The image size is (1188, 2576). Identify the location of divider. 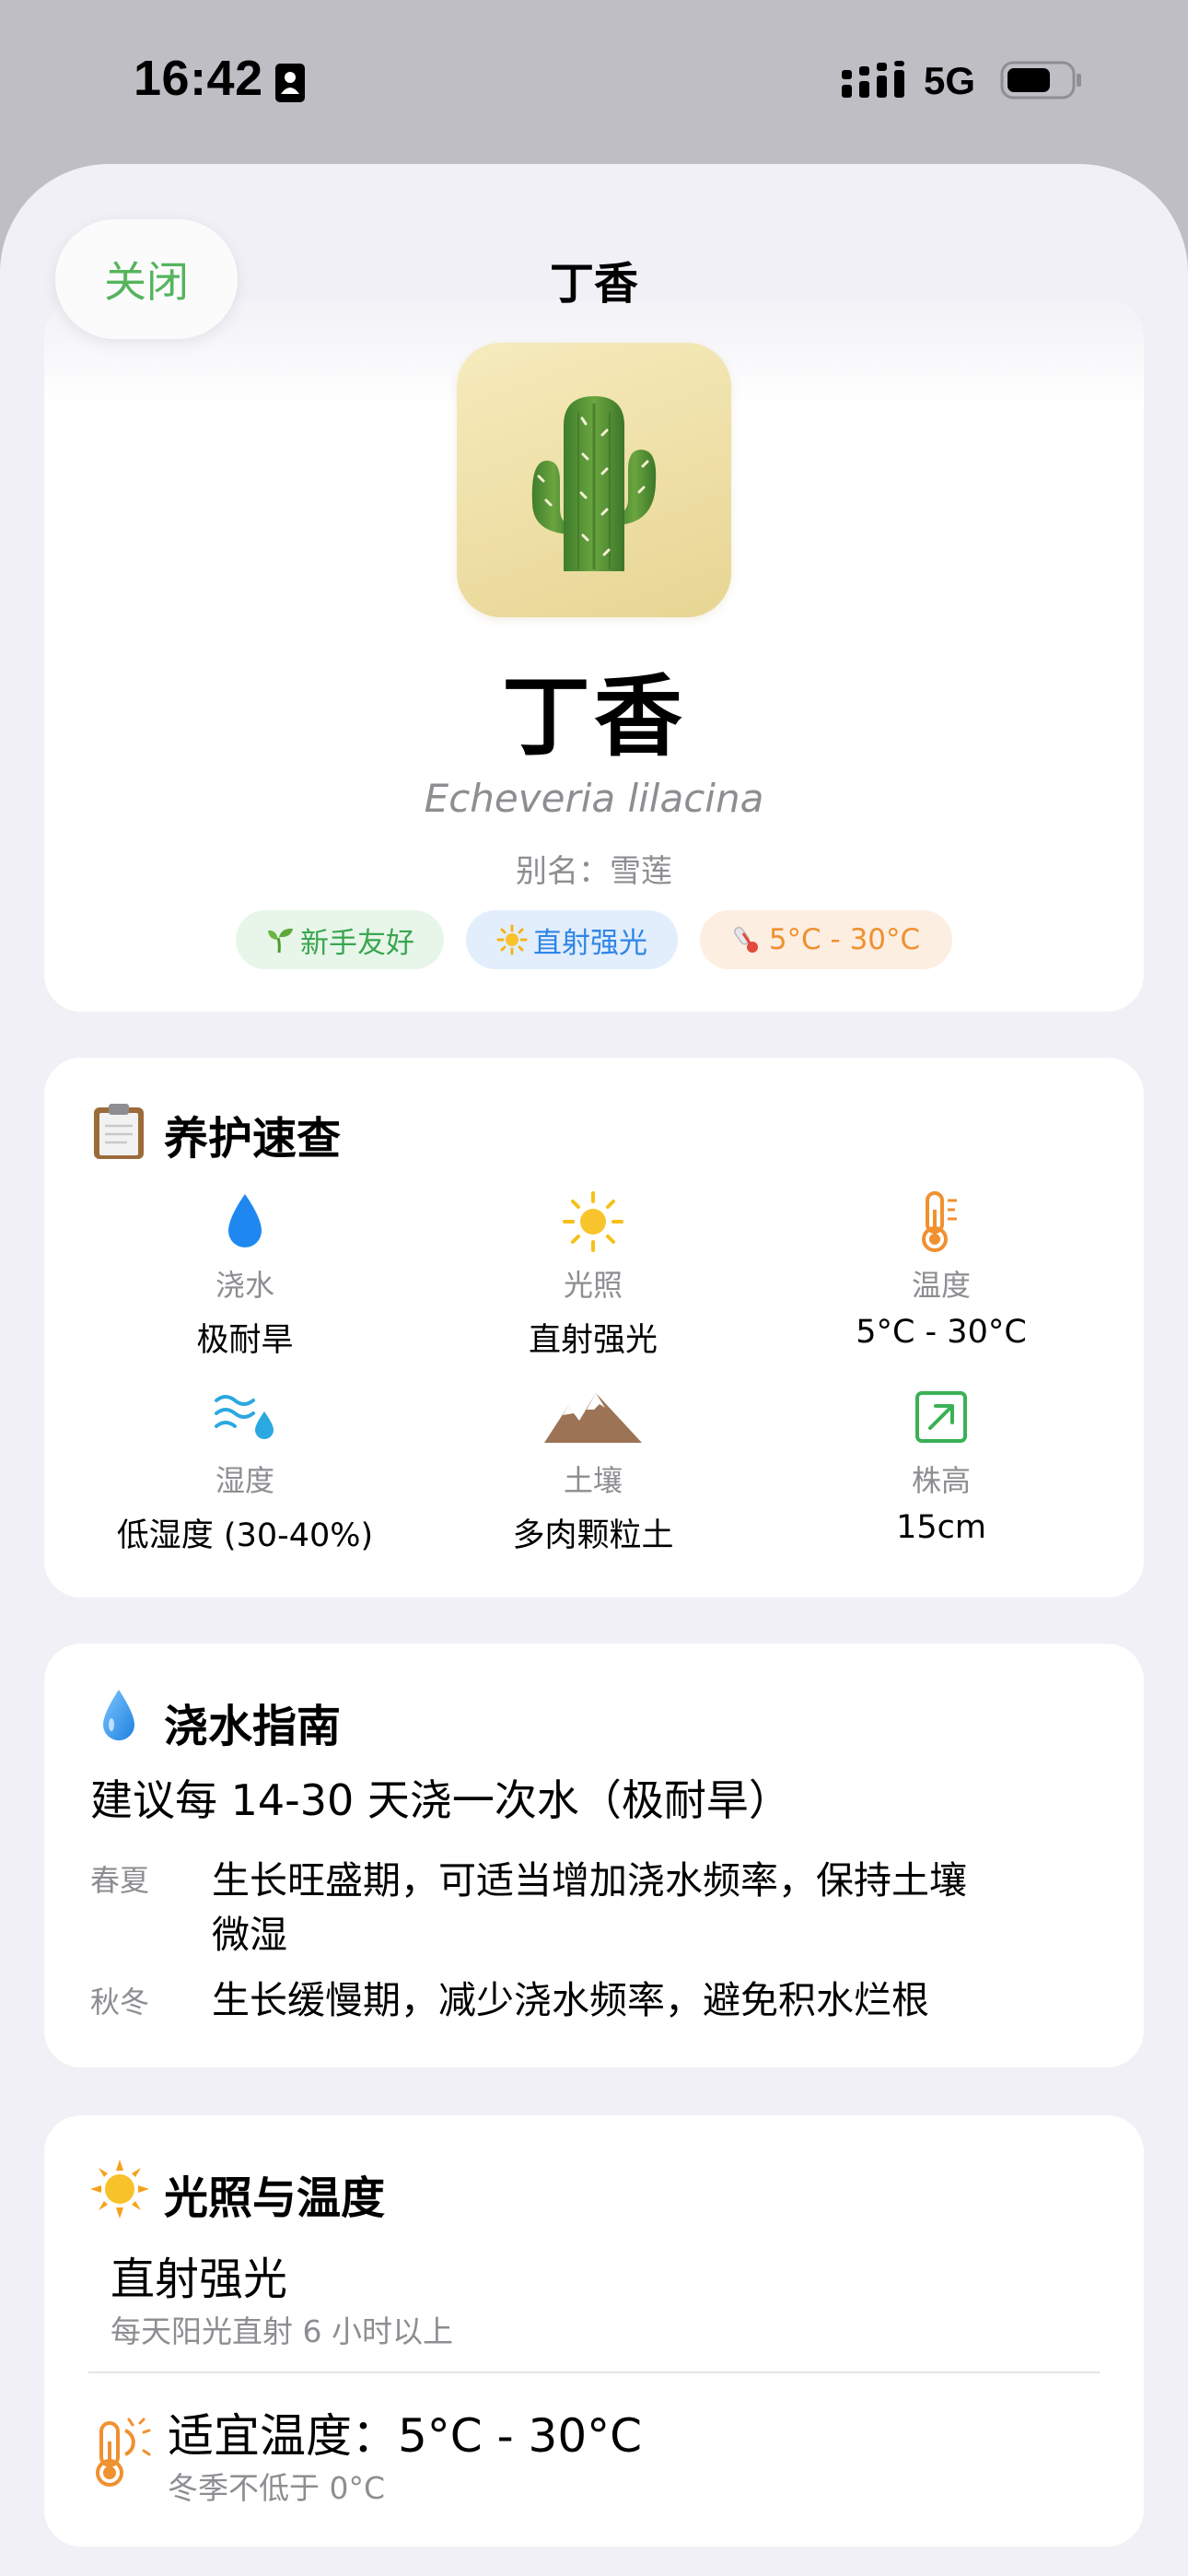
(594, 2372).